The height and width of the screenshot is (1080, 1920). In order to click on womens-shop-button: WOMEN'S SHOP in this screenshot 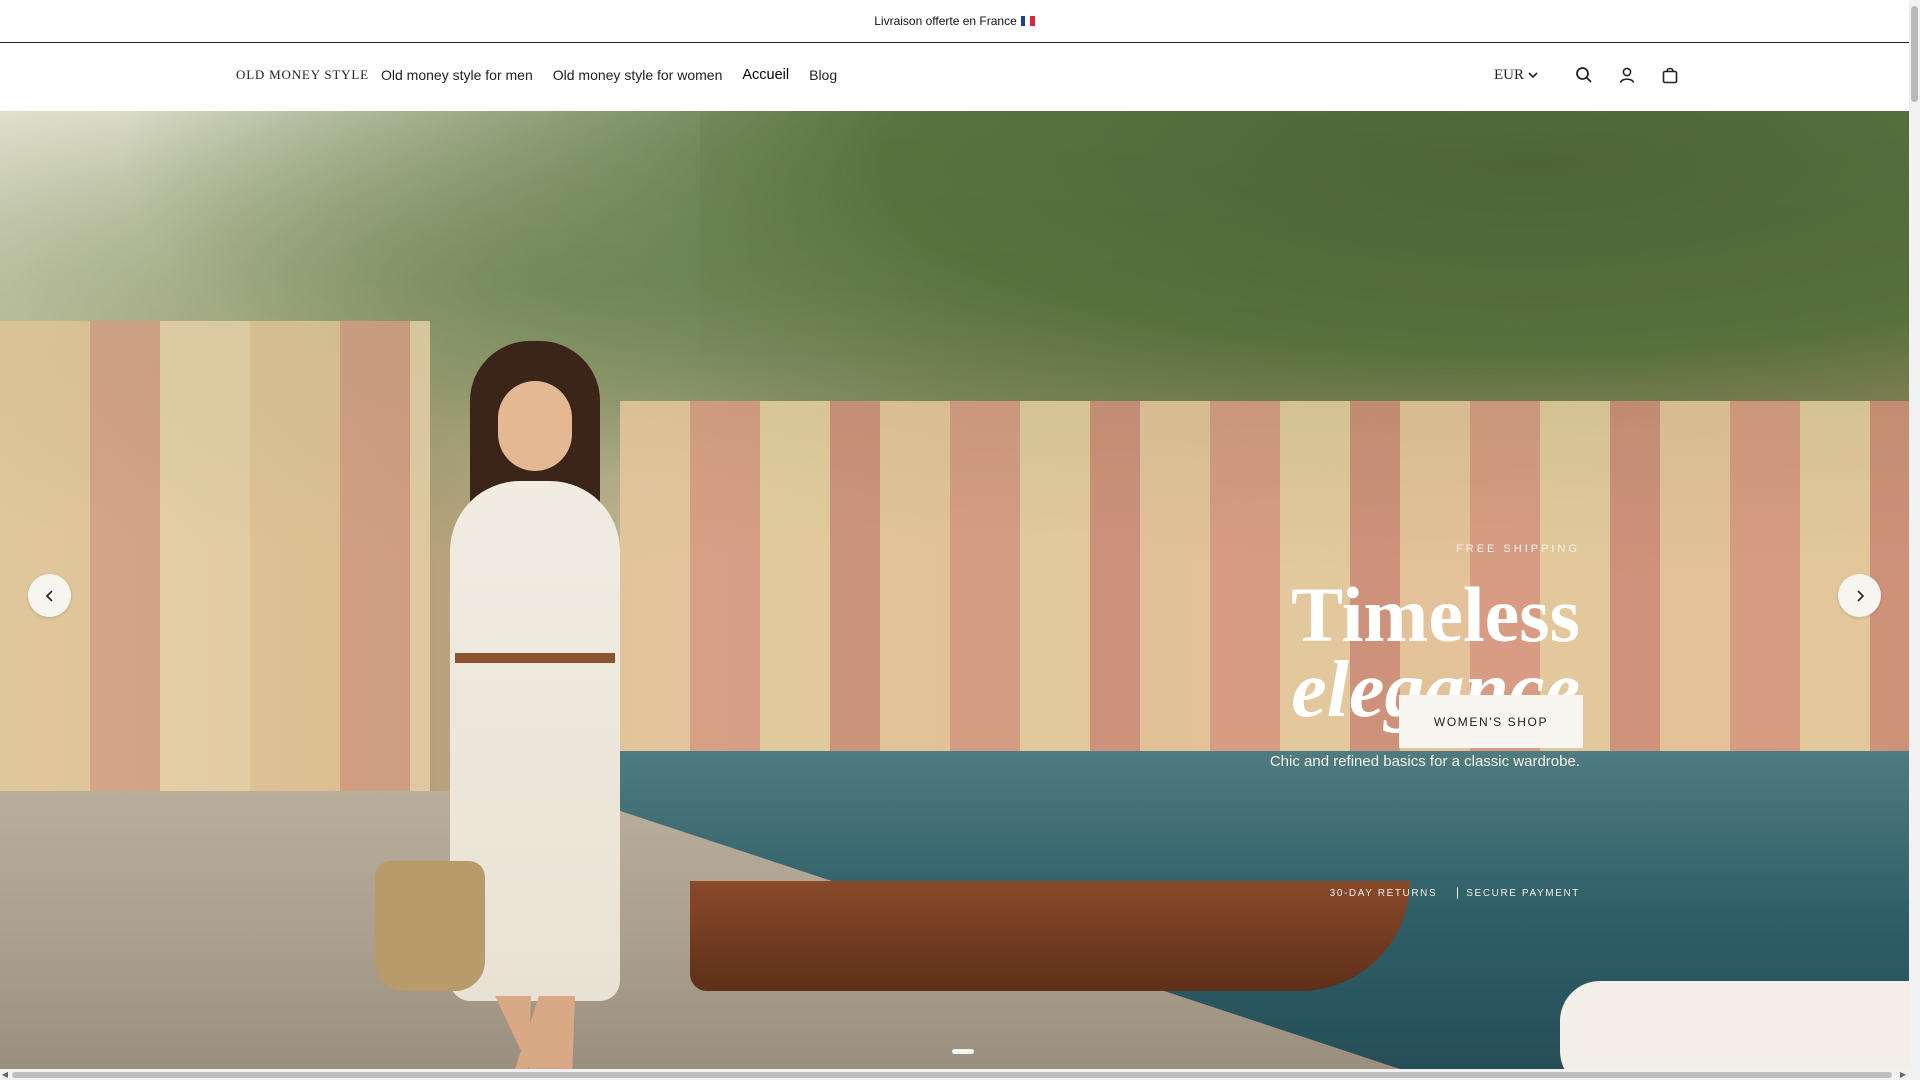, I will do `click(1491, 721)`.